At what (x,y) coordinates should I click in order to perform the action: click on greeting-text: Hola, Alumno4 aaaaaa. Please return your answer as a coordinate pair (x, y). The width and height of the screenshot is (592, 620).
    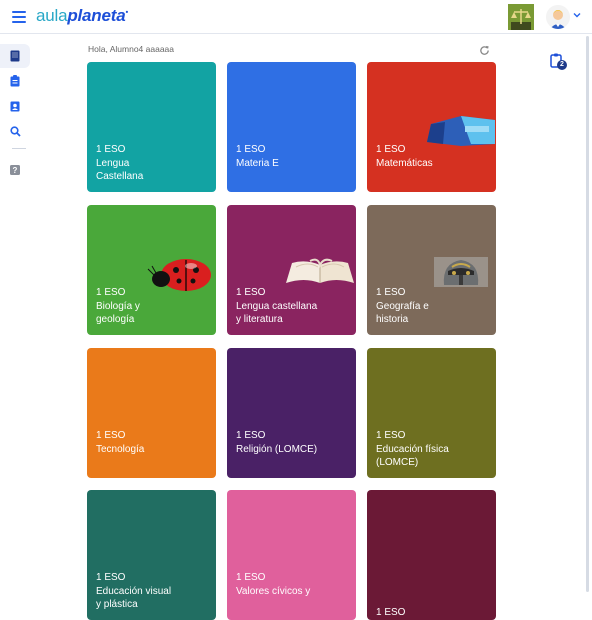
    Looking at the image, I should click on (131, 49).